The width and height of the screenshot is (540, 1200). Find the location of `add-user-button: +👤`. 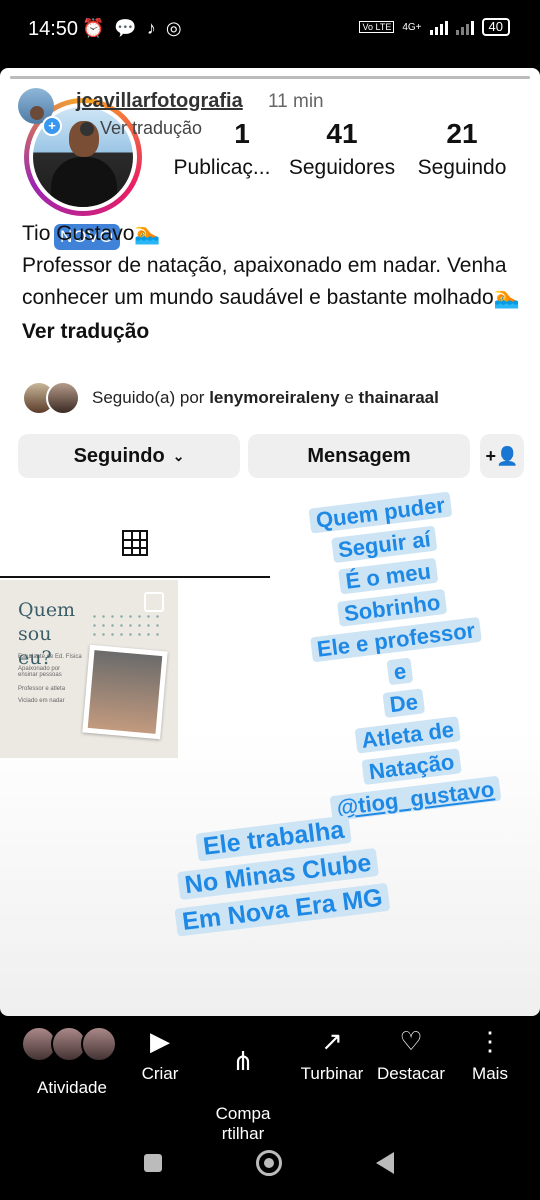

add-user-button: +👤 is located at coordinates (502, 456).